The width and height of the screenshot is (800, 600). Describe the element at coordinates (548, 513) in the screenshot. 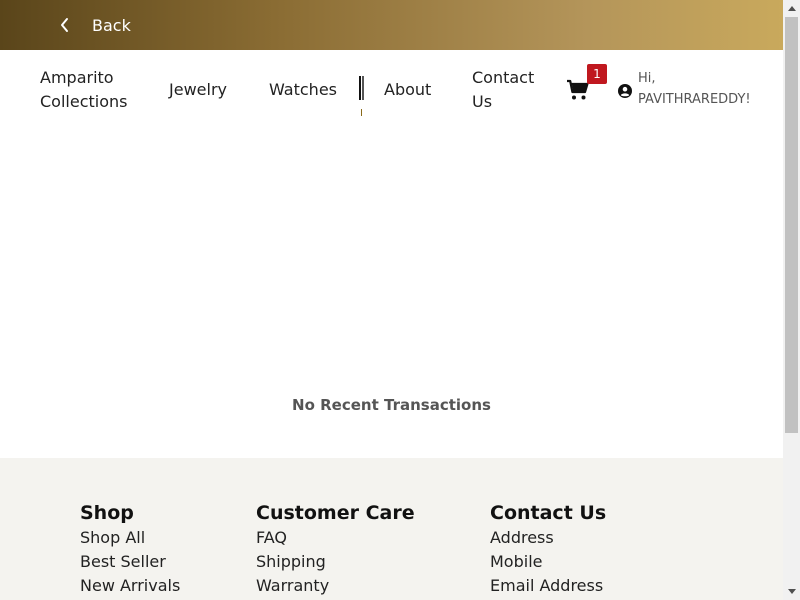

I see `footer-contact-title: Contact Us` at that location.